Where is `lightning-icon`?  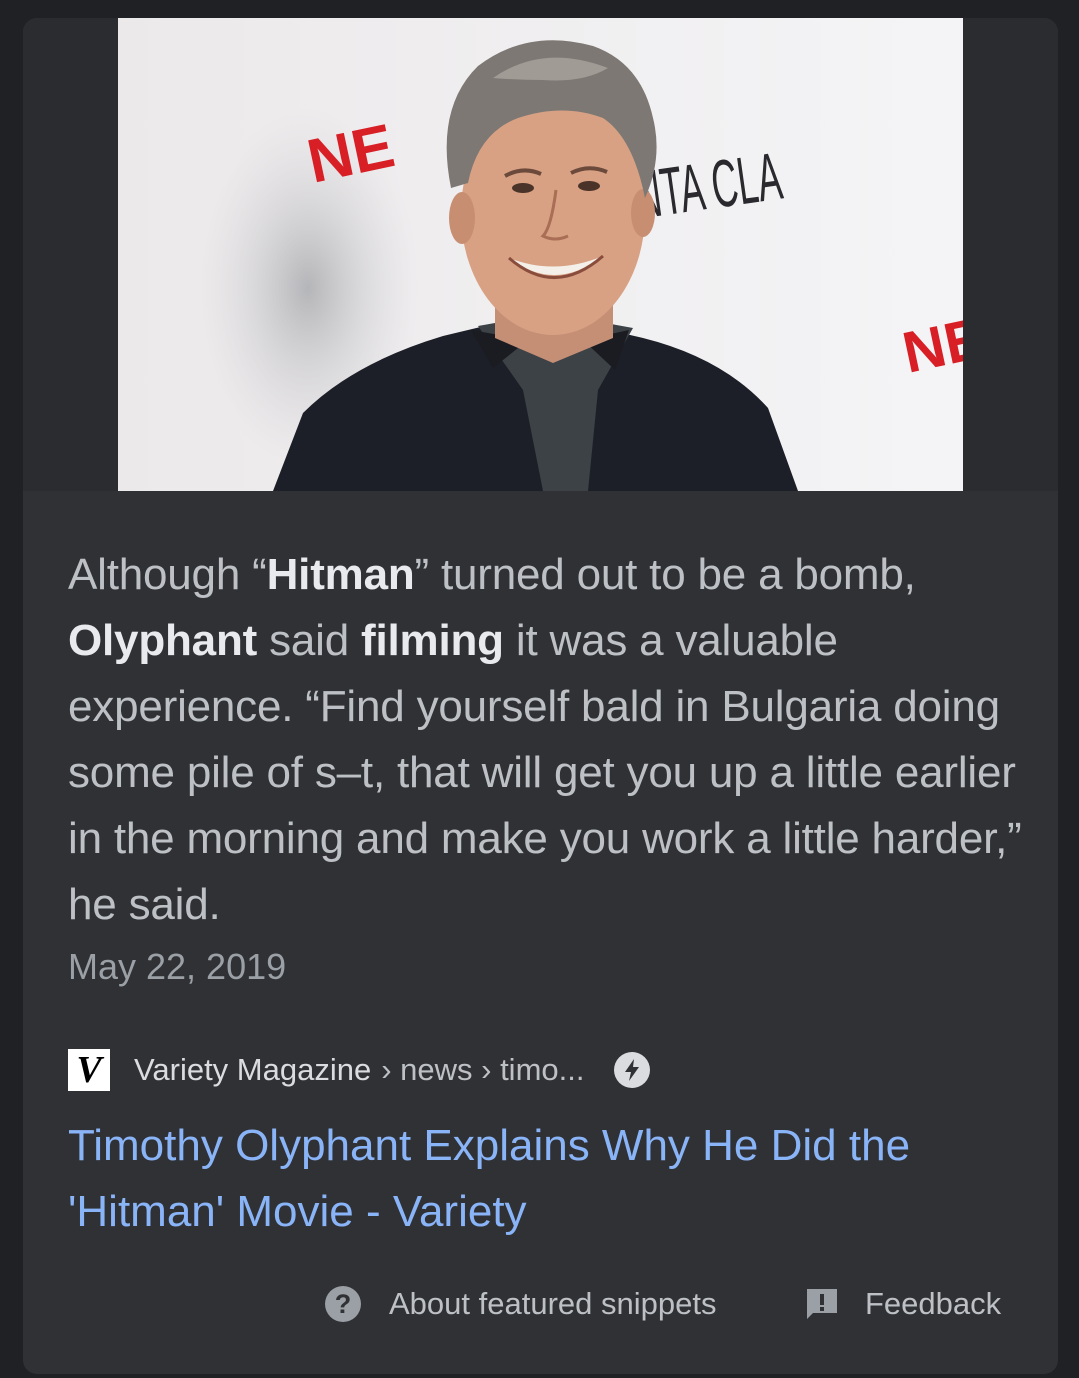
lightning-icon is located at coordinates (632, 1070).